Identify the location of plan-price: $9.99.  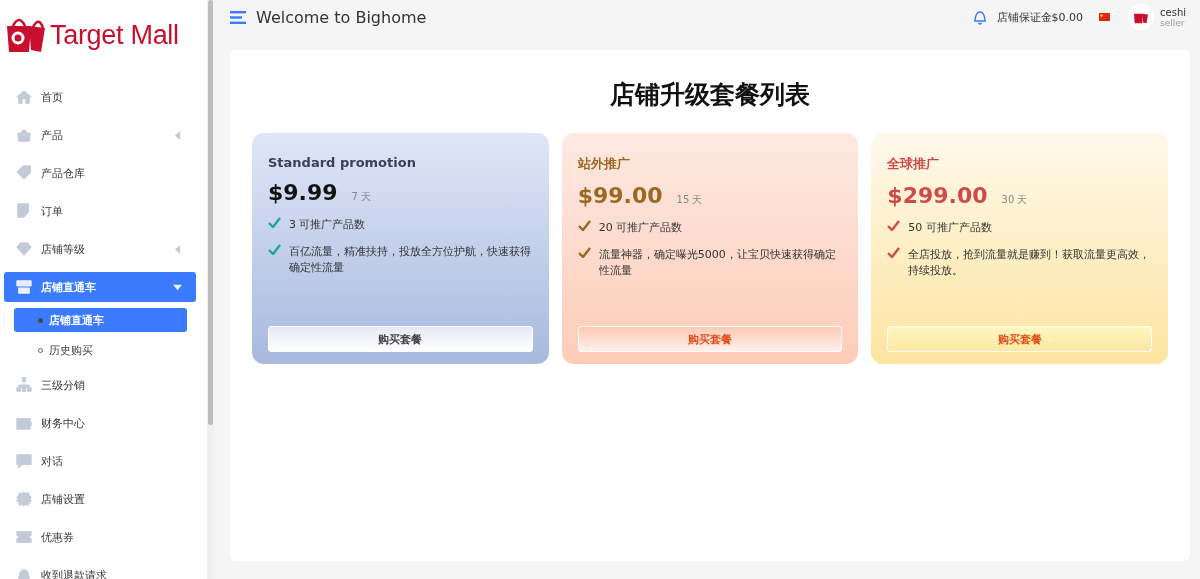
(303, 192).